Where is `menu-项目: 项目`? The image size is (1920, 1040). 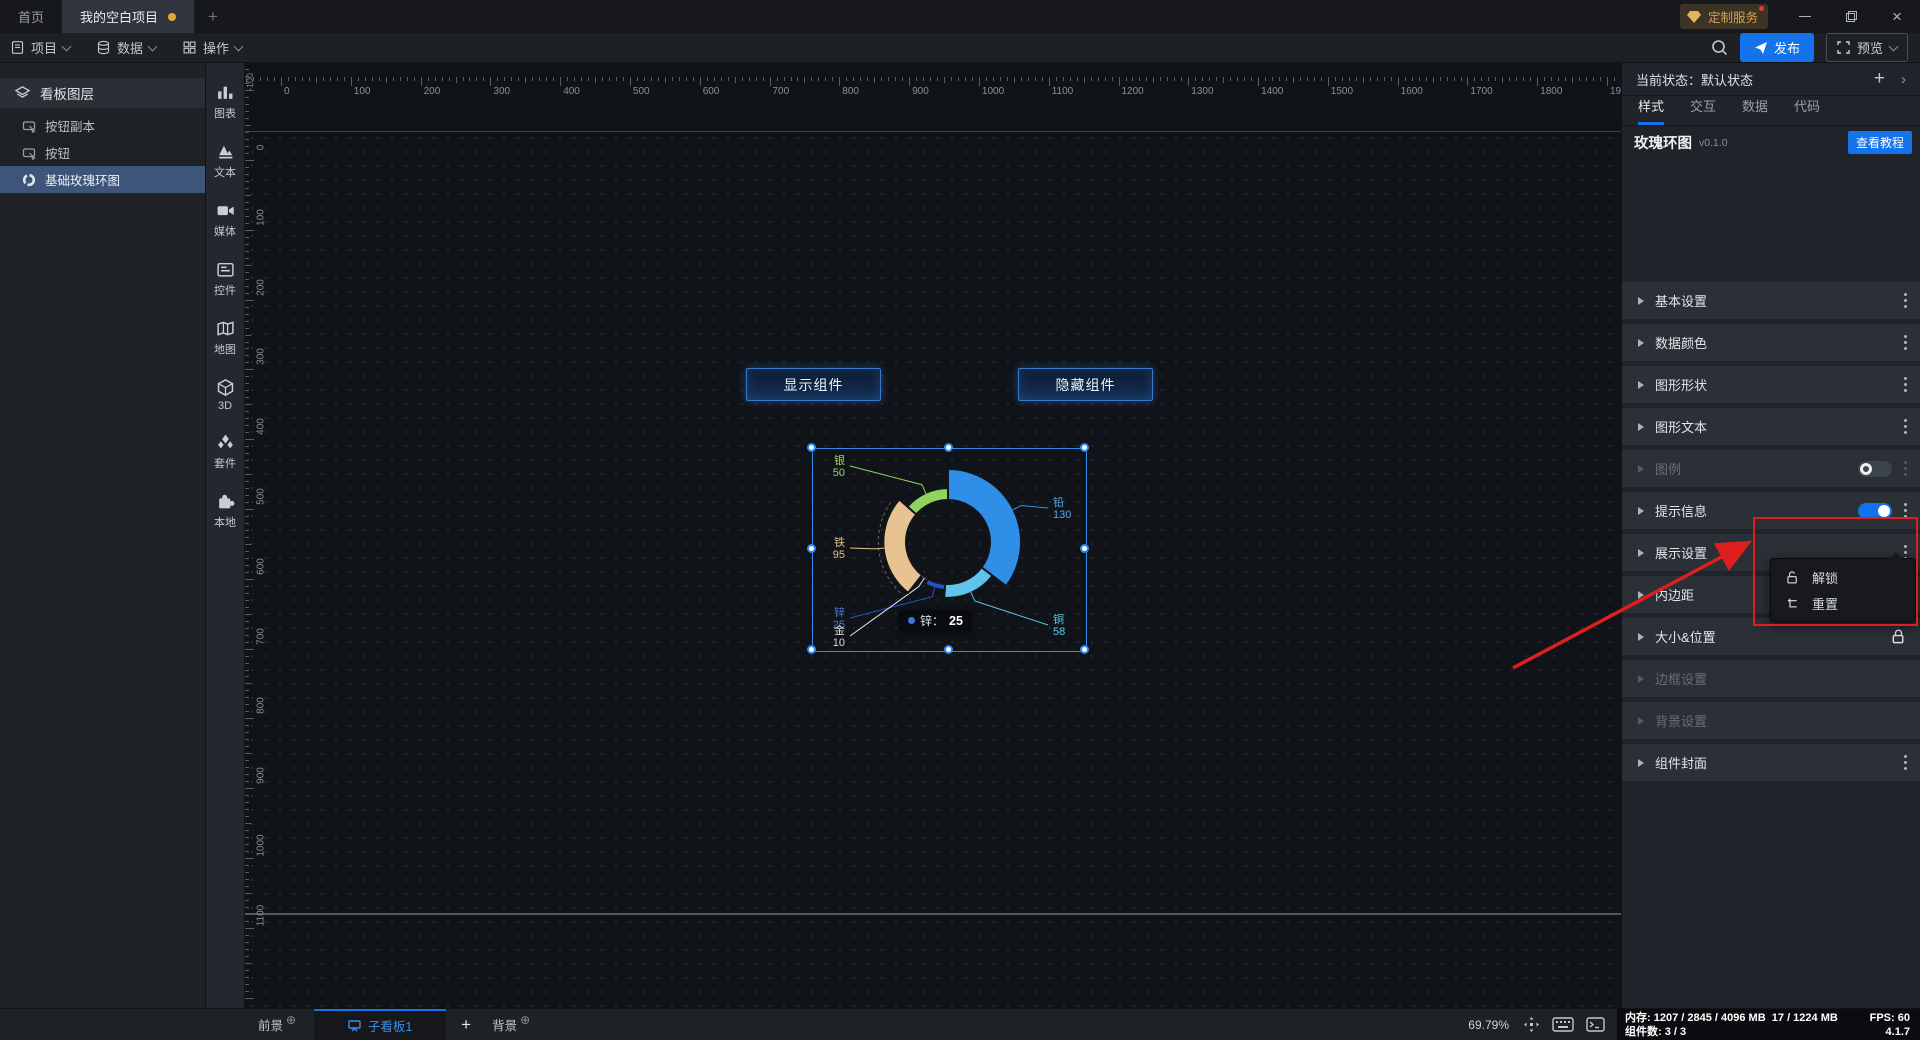
menu-项目: 项目 is located at coordinates (41, 47).